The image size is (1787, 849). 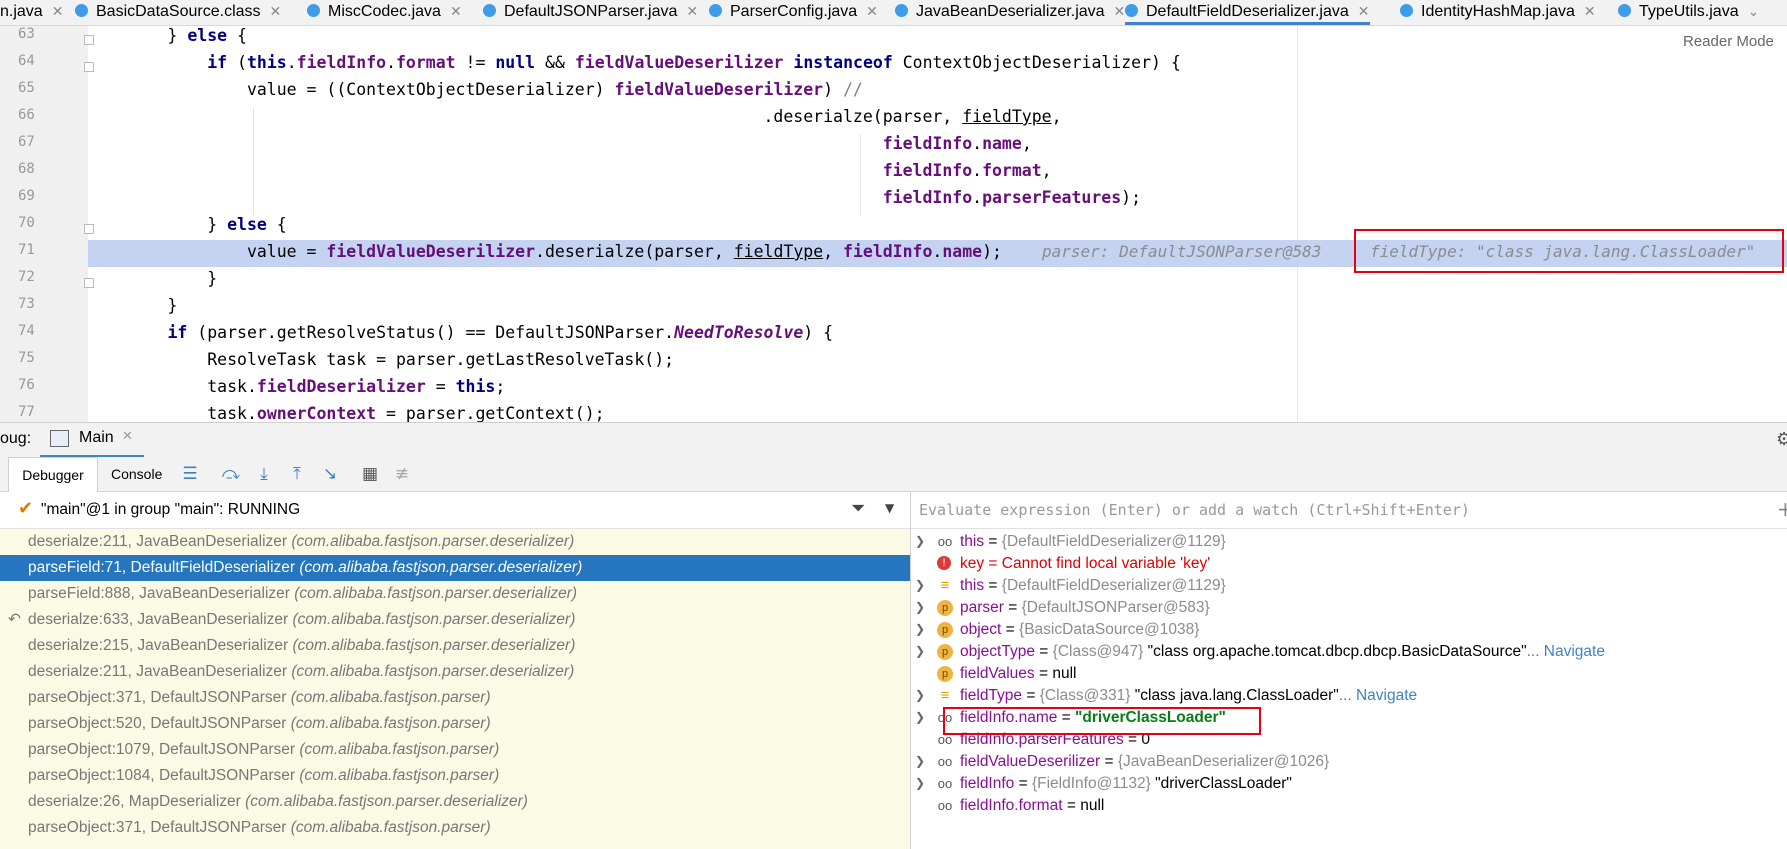 What do you see at coordinates (370, 474) in the screenshot?
I see `evaluate-expression-icon: ▦` at bounding box center [370, 474].